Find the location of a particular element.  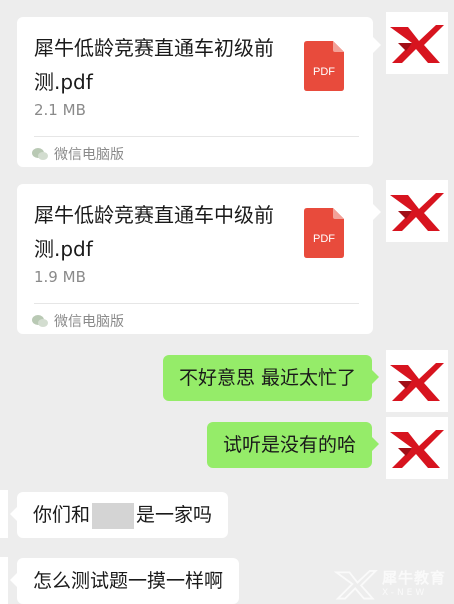

received-message-bubble: 你们和 是一家吗 is located at coordinates (119, 515).